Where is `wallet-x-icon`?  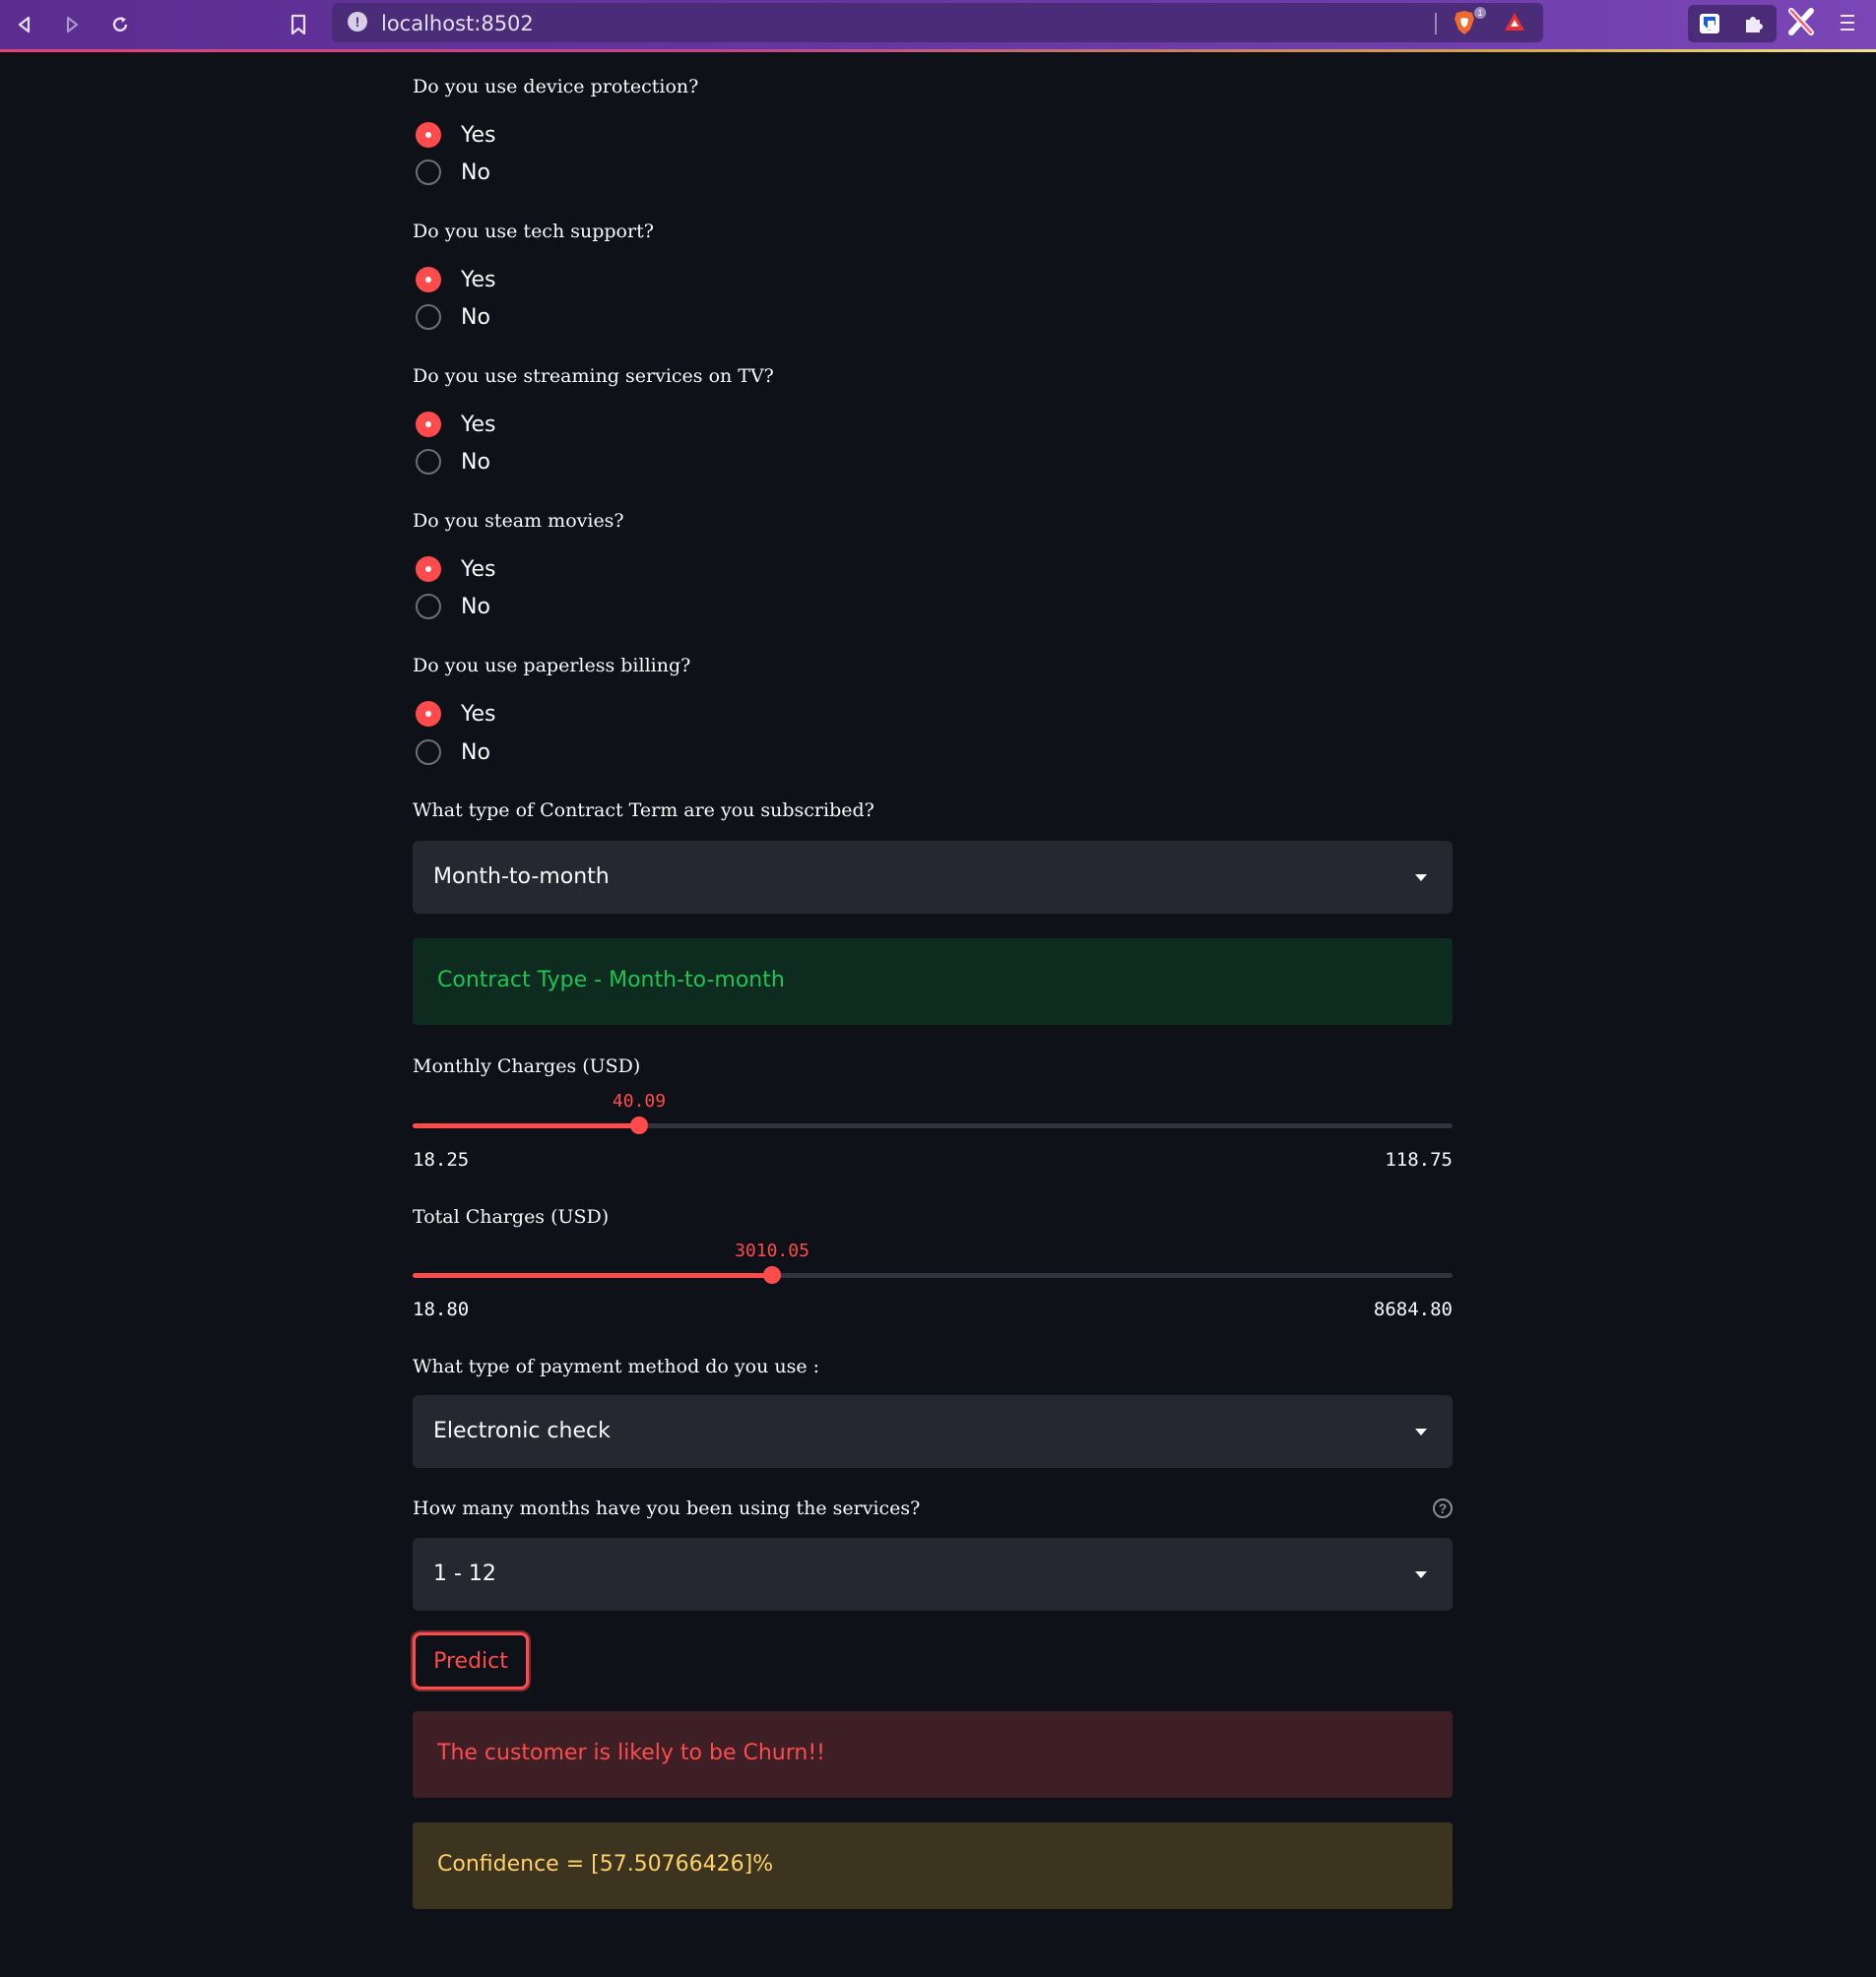
wallet-x-icon is located at coordinates (1801, 24).